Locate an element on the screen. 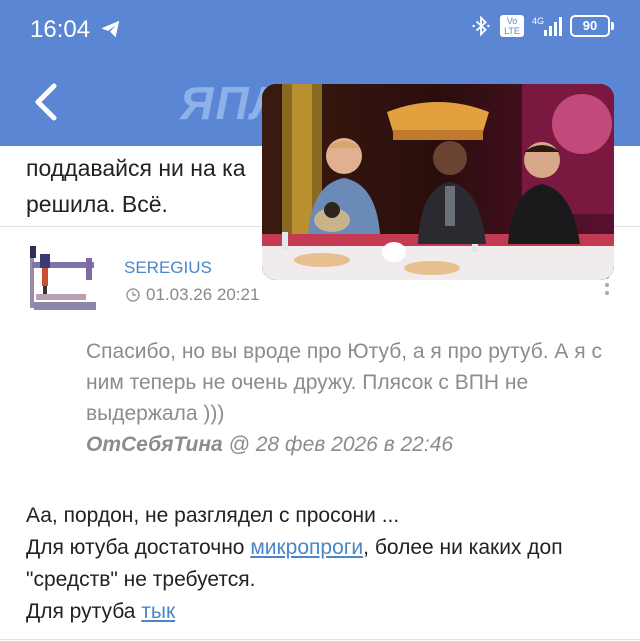 This screenshot has height=641, width=640. back-arrow-icon is located at coordinates (46, 102).